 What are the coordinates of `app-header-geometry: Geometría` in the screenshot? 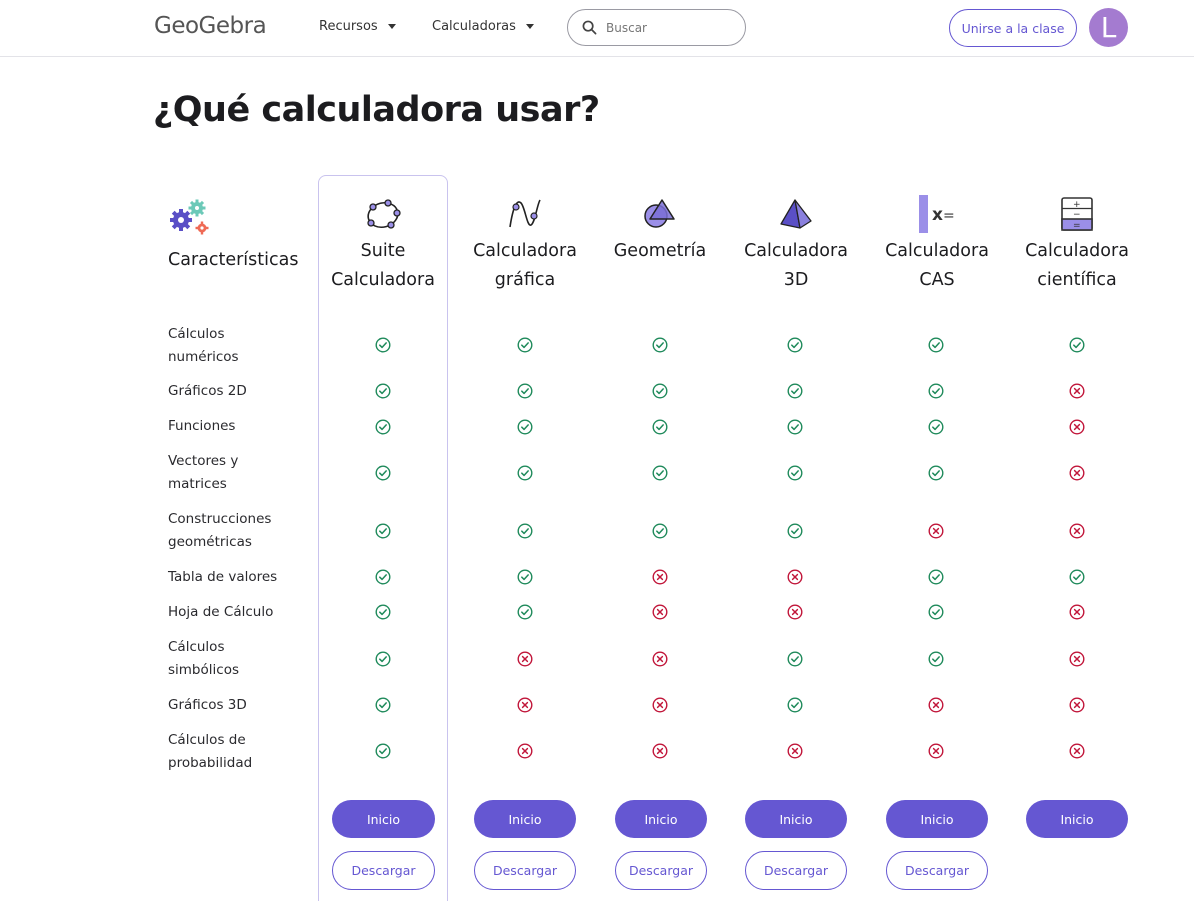 It's located at (660, 230).